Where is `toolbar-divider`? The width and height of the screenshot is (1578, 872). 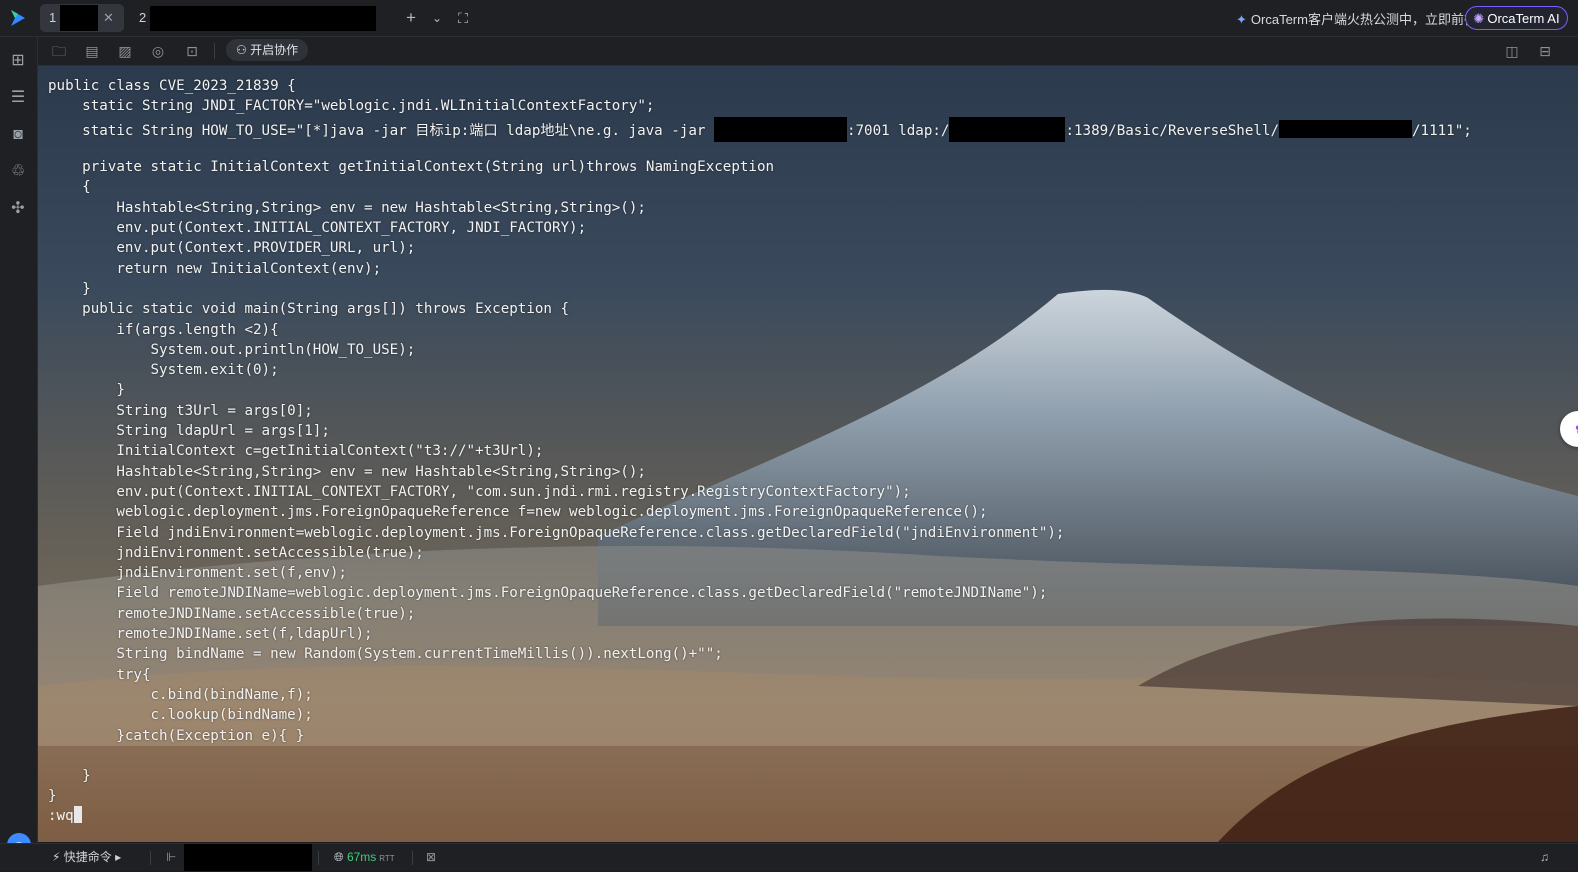
toolbar-divider is located at coordinates (214, 51).